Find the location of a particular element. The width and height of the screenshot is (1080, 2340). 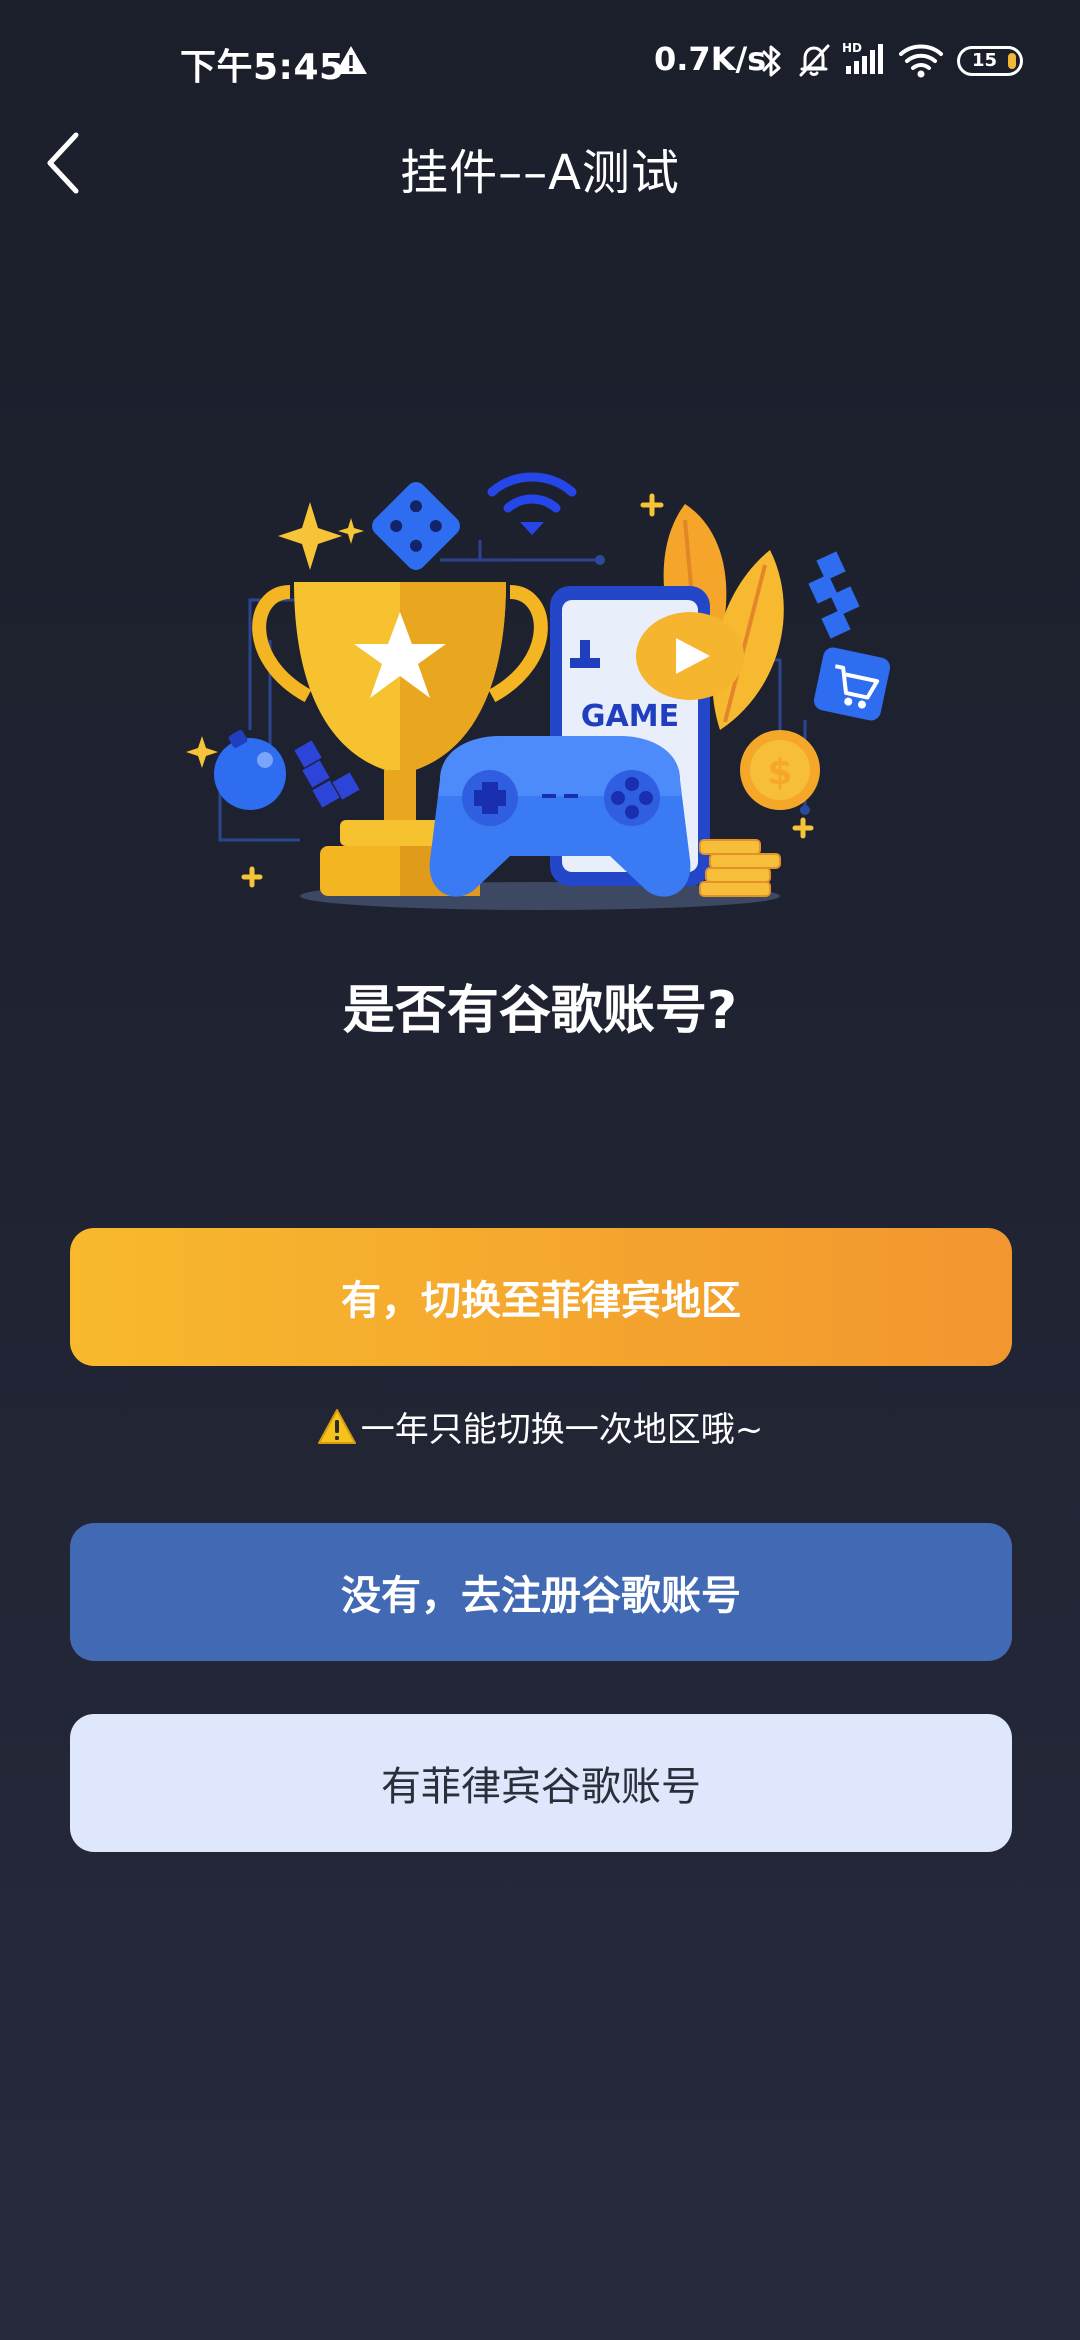

question-heading: 是否有谷歌账号? is located at coordinates (540, 1011).